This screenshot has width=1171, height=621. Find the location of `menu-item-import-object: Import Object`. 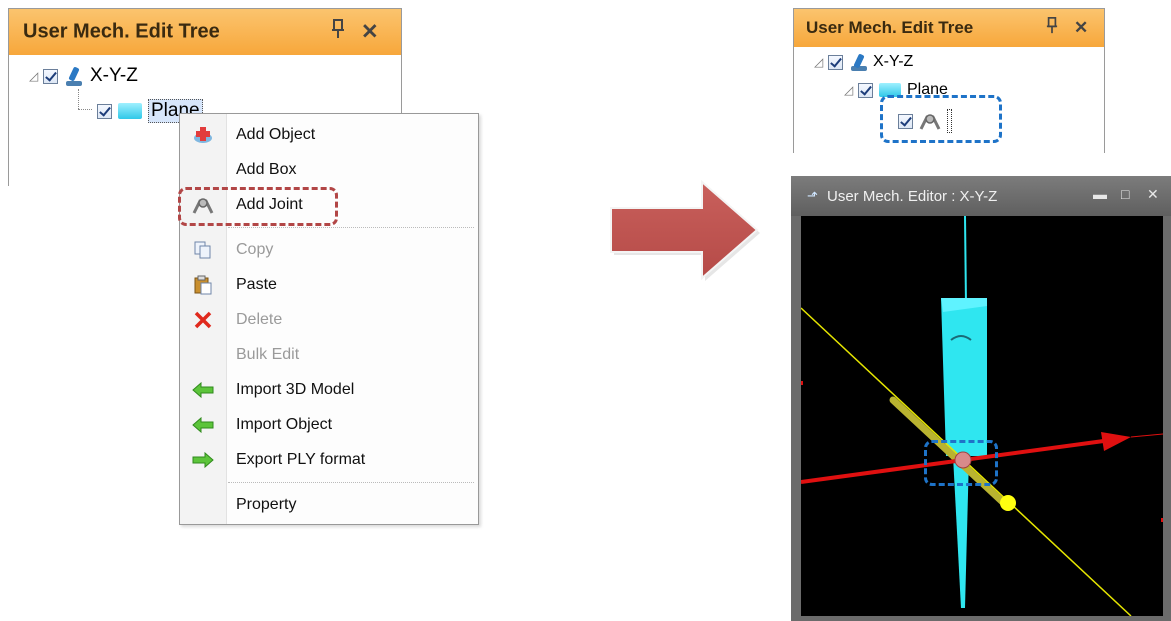

menu-item-import-object: Import Object is located at coordinates (329, 425).